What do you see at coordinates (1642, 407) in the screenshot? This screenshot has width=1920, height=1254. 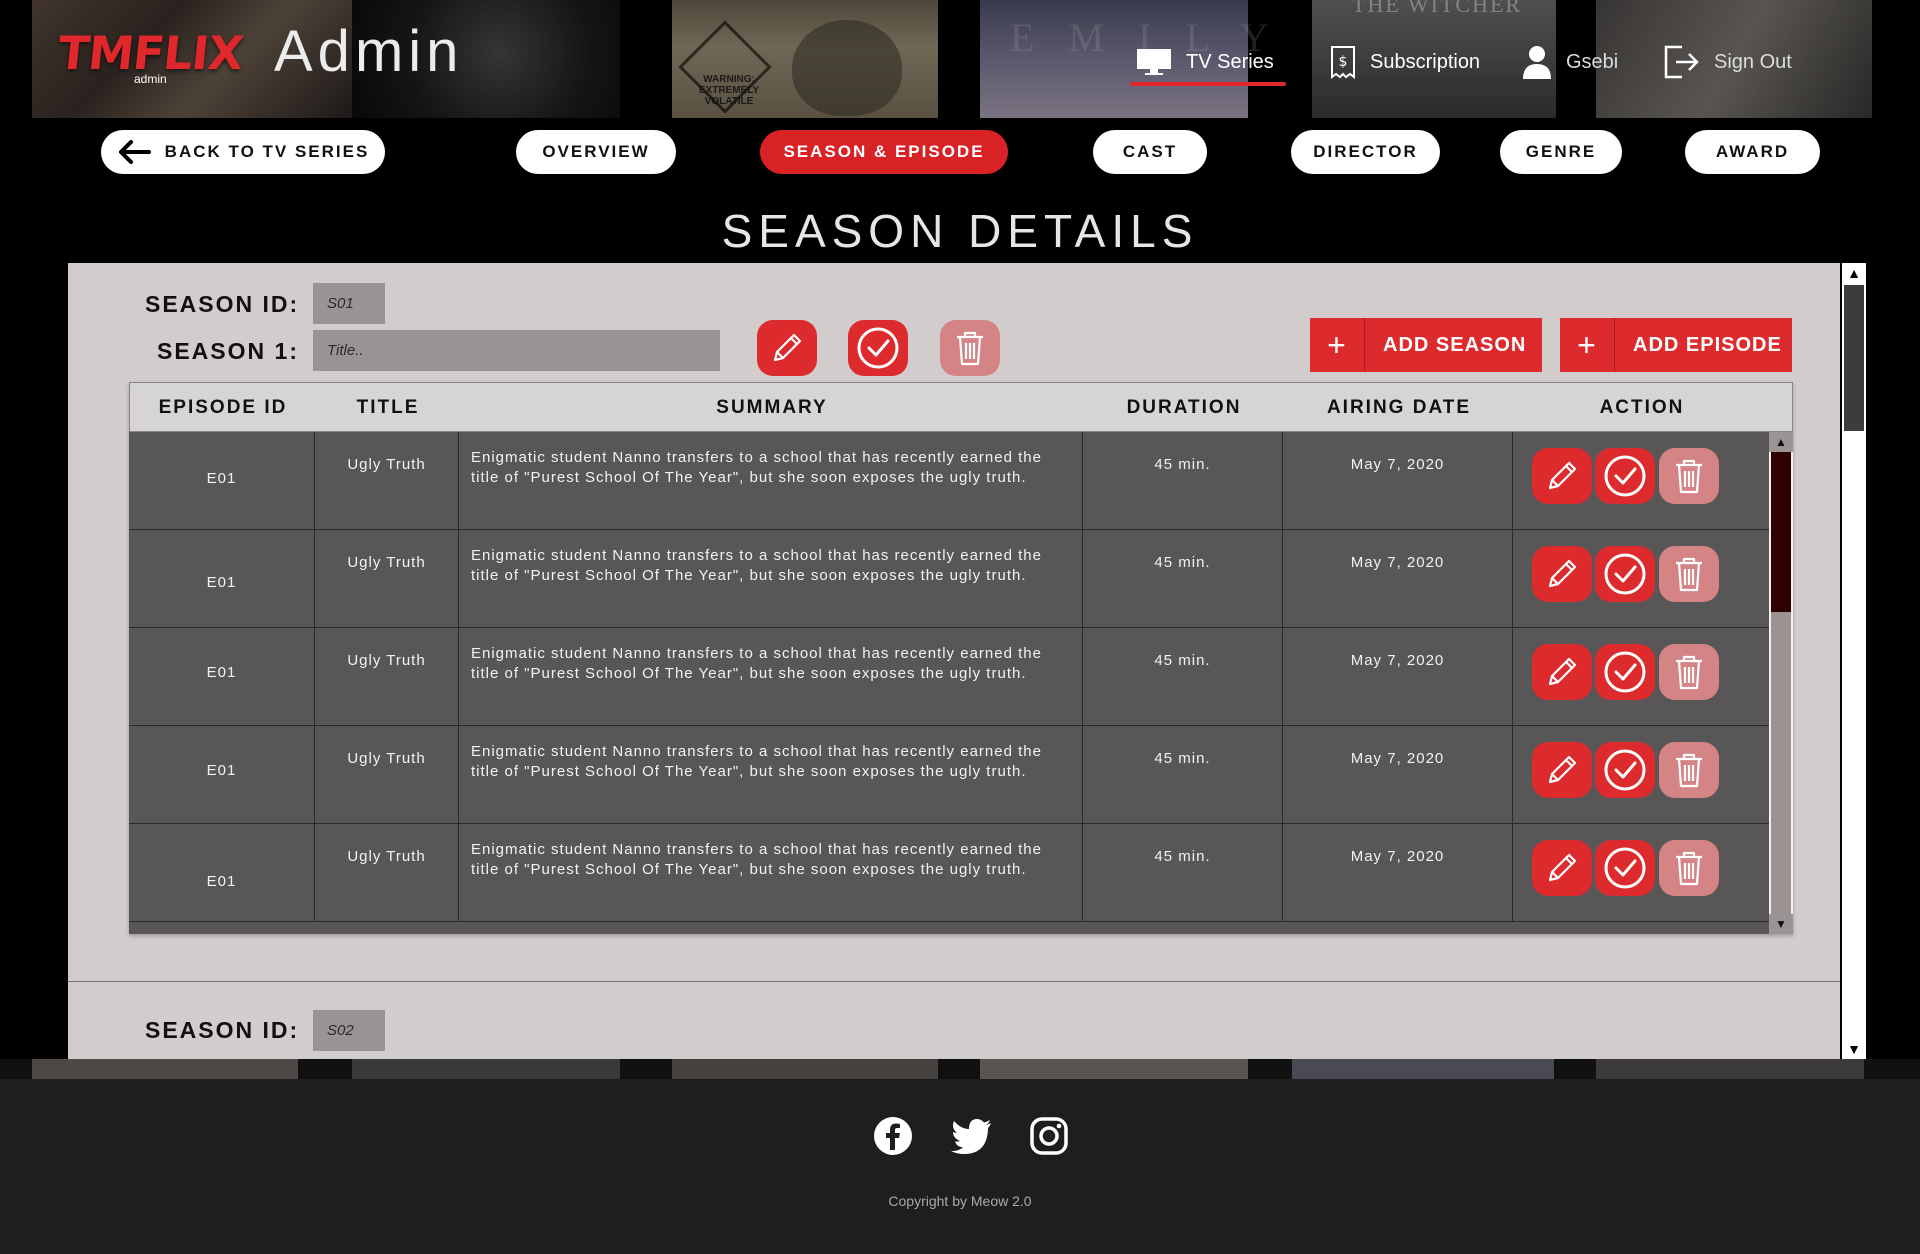 I see `column-header: ACTION` at bounding box center [1642, 407].